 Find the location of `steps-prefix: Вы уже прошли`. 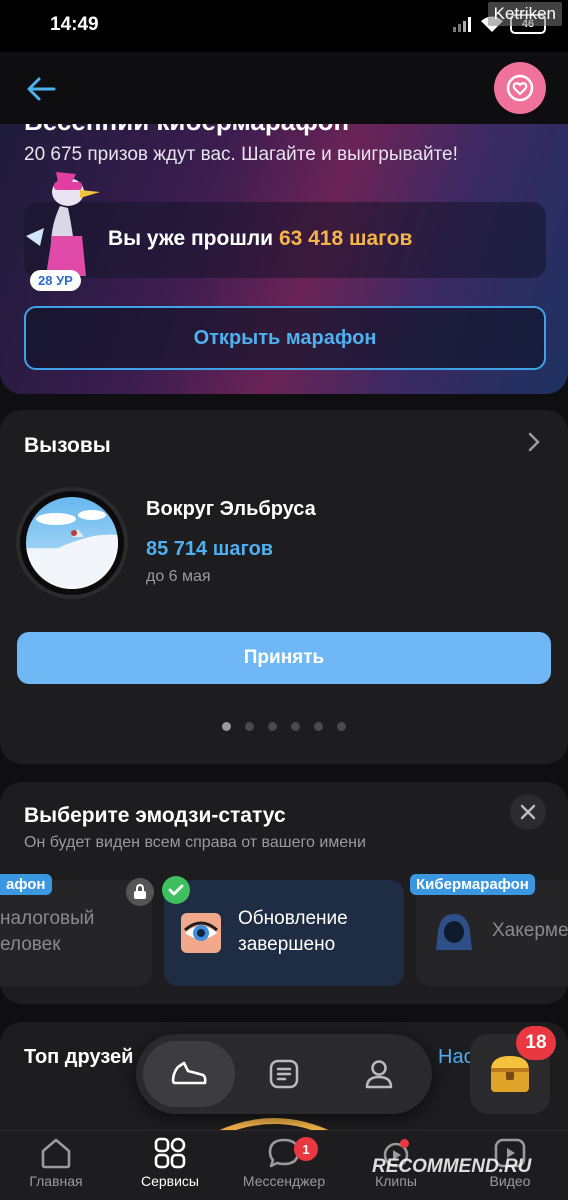

steps-prefix: Вы уже прошли is located at coordinates (191, 238).